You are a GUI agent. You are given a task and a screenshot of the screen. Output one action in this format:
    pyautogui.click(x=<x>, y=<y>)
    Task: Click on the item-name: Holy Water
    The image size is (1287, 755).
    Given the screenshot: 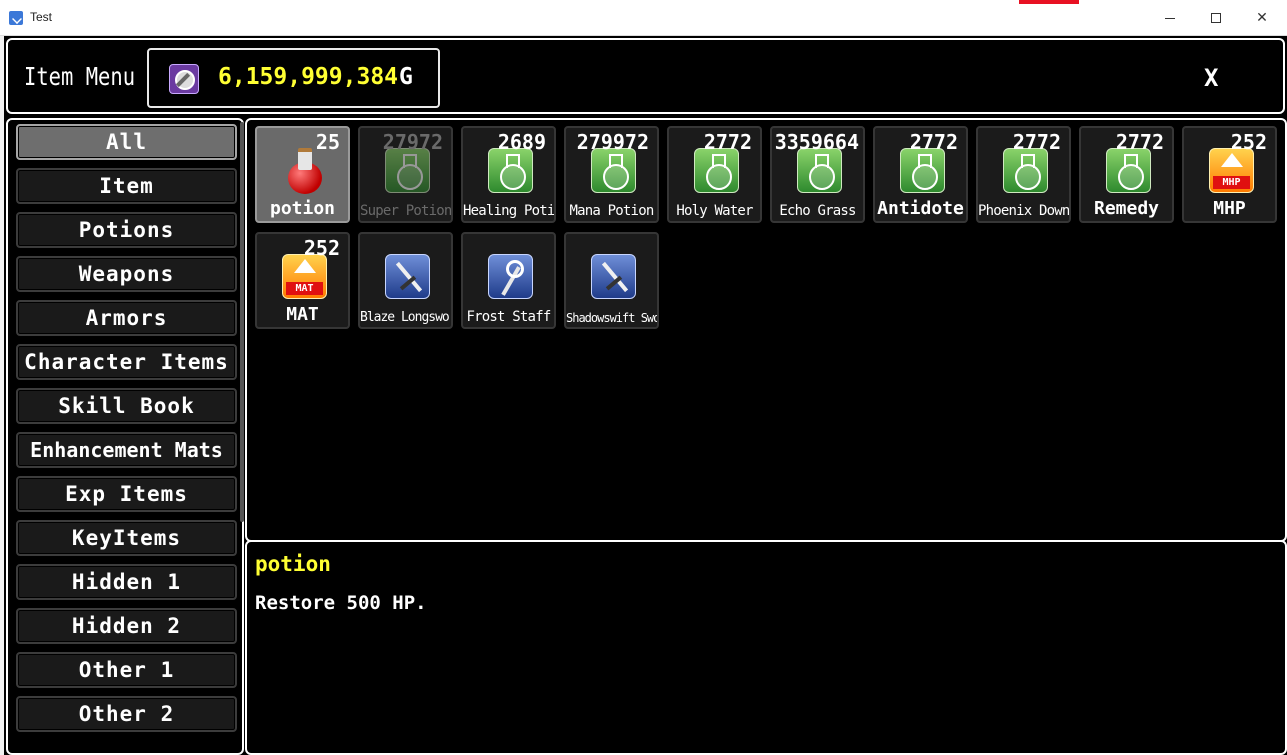 What is the action you would take?
    pyautogui.click(x=714, y=211)
    